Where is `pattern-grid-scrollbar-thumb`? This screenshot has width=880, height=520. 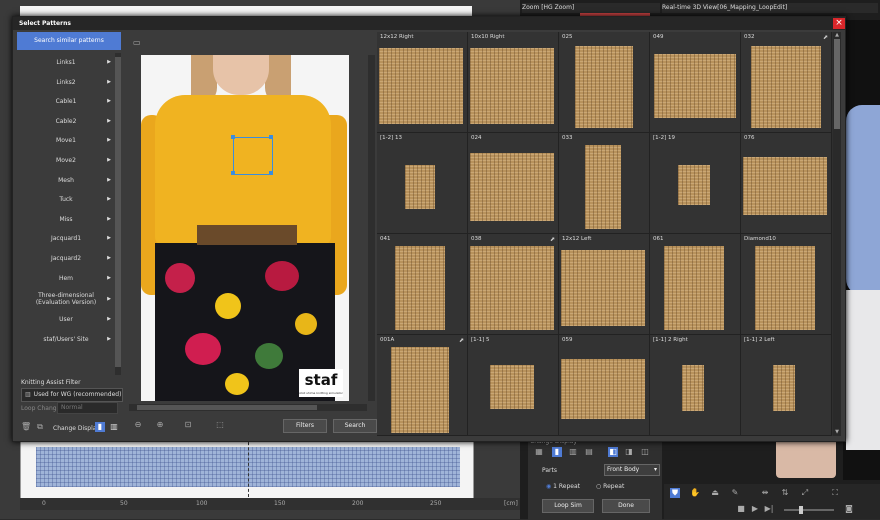 pattern-grid-scrollbar-thumb is located at coordinates (837, 84).